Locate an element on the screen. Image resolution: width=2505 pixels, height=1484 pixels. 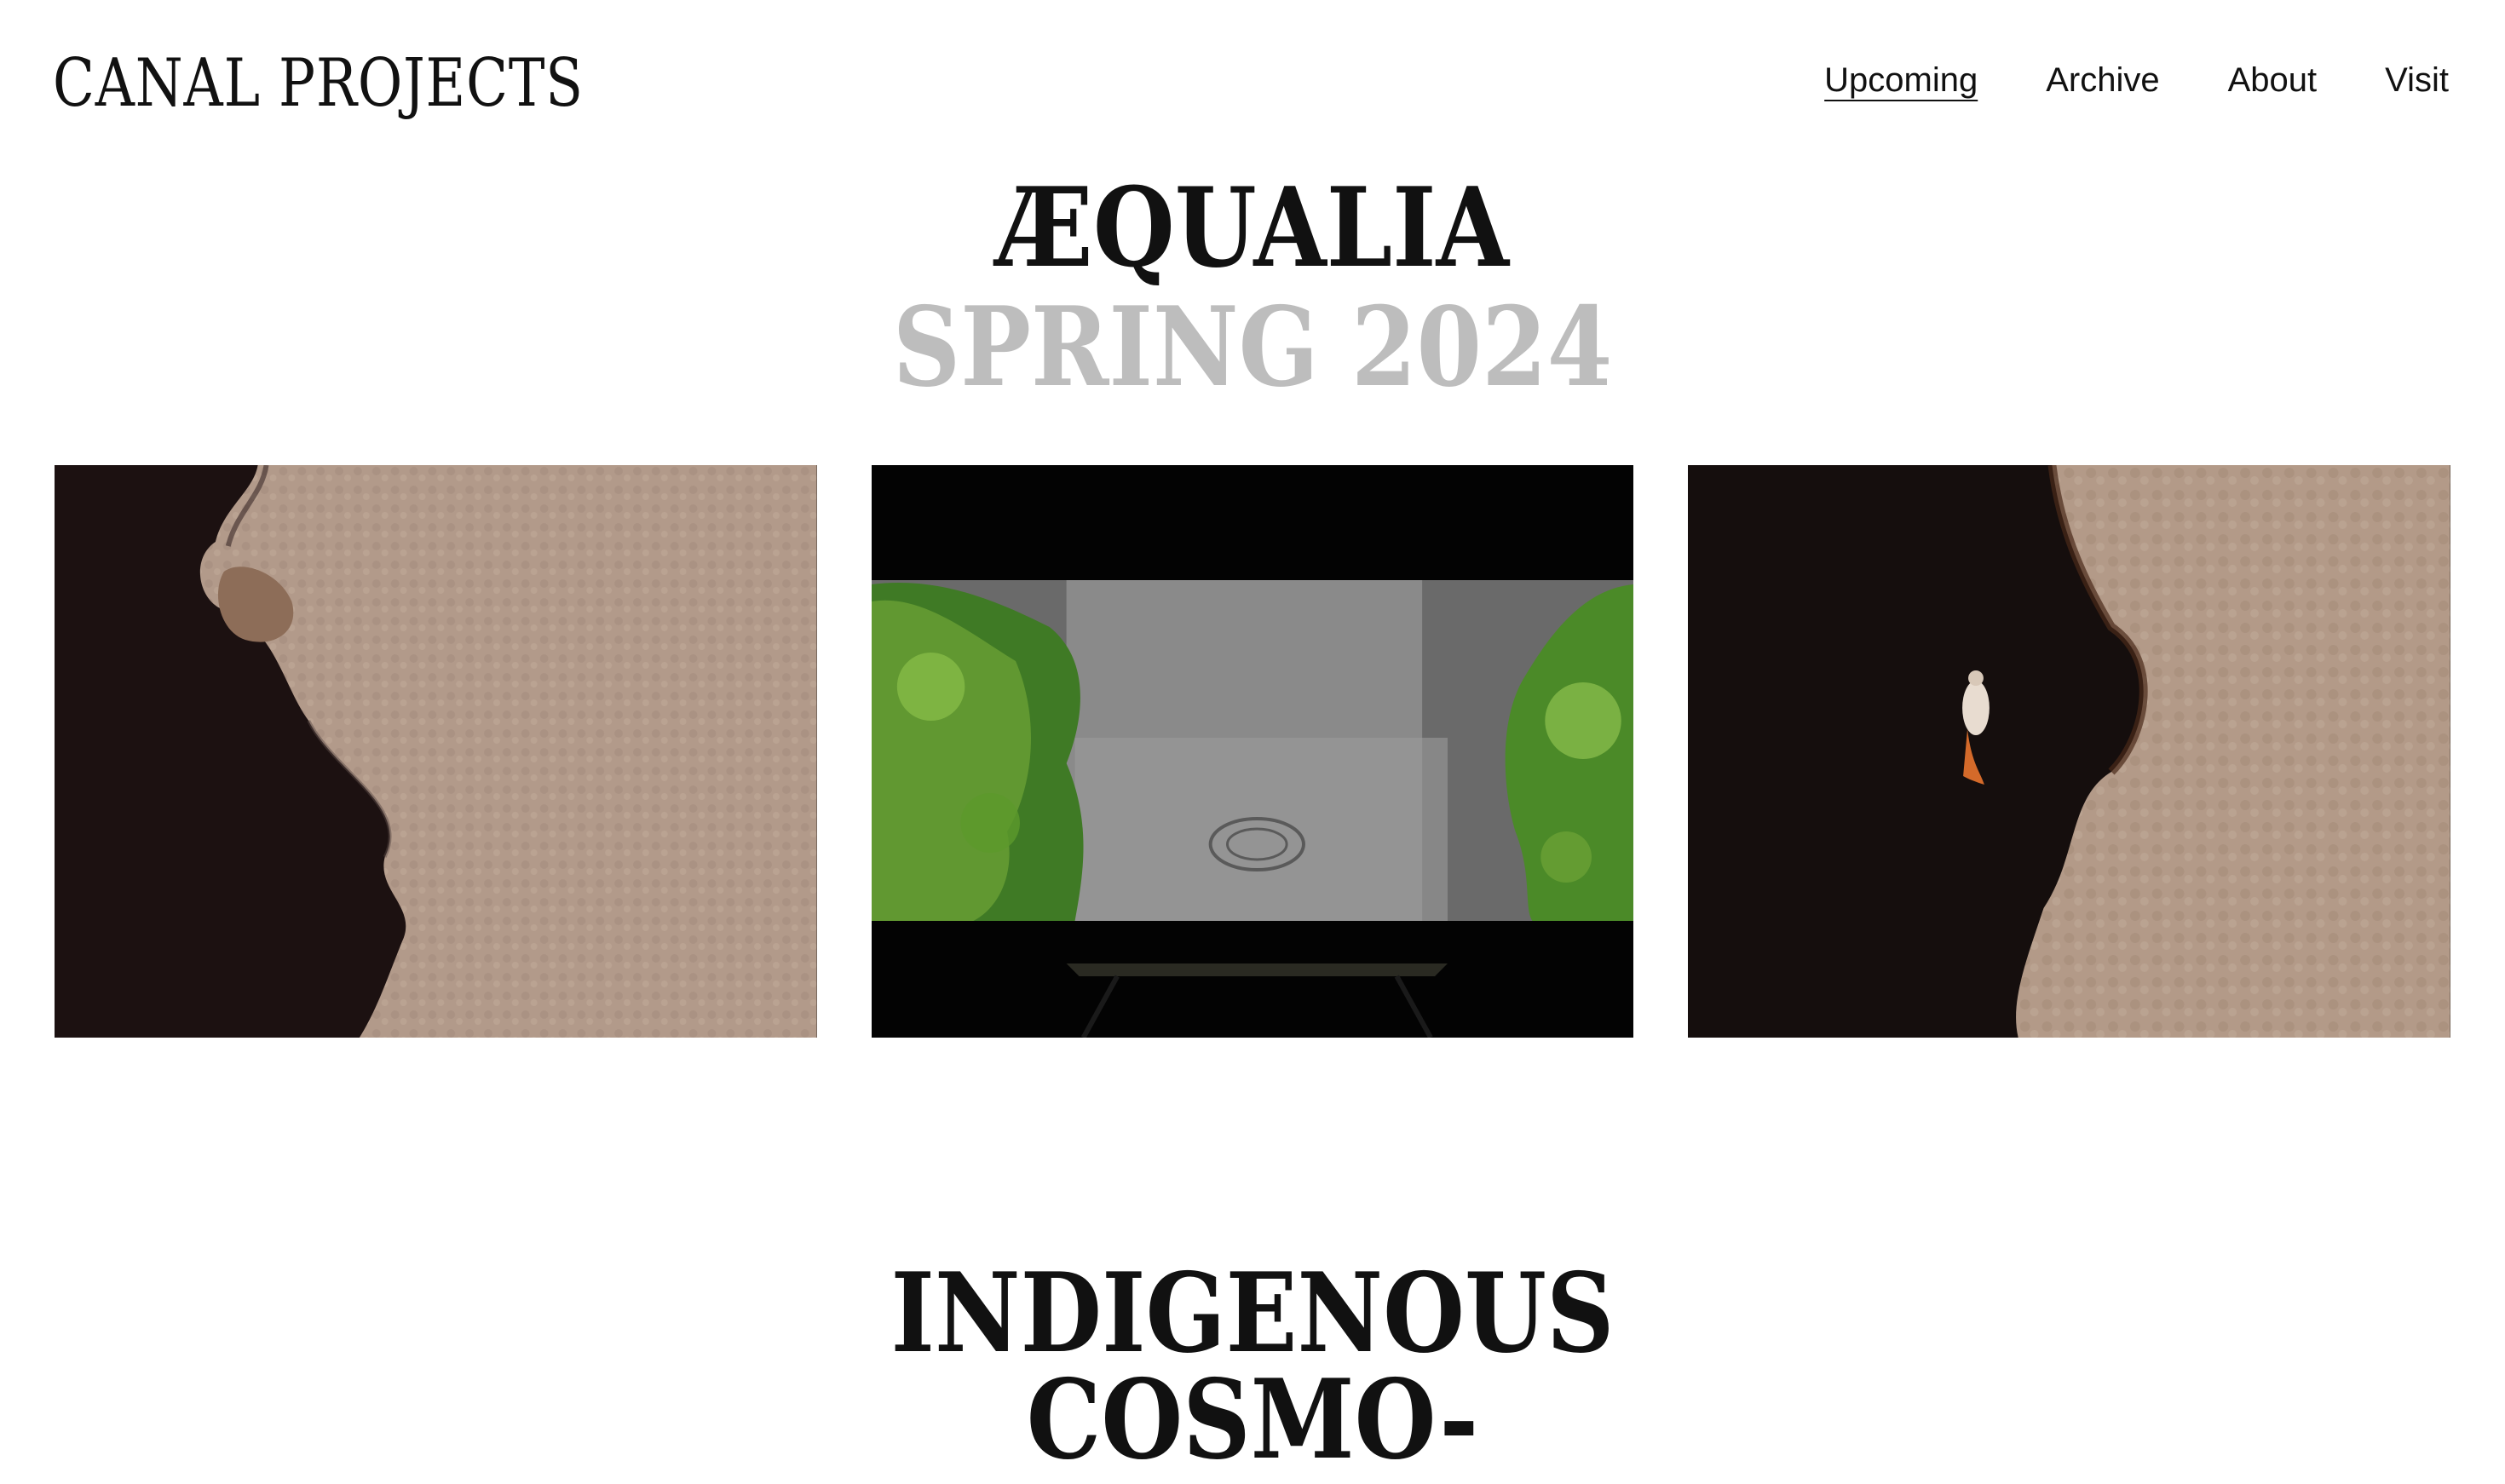
river-confluence-image is located at coordinates (436, 751).